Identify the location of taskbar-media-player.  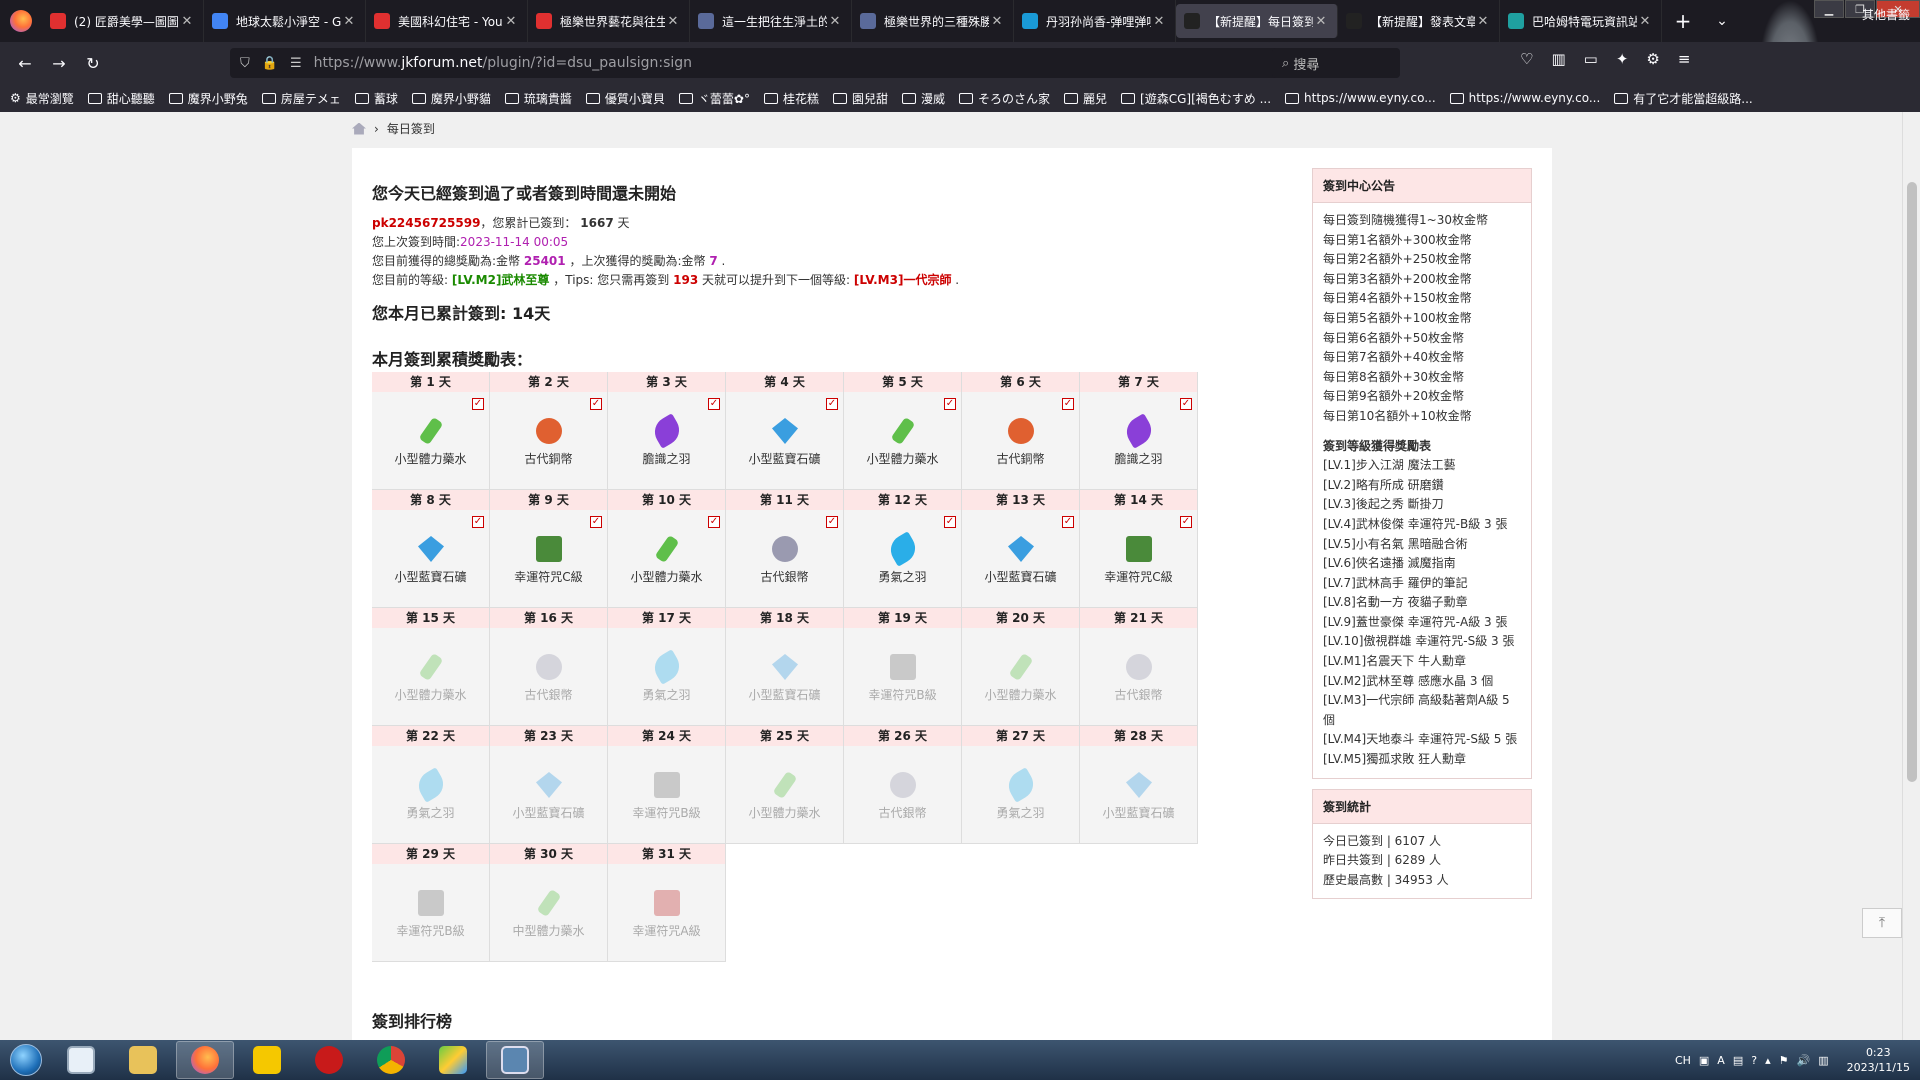
(81, 1060).